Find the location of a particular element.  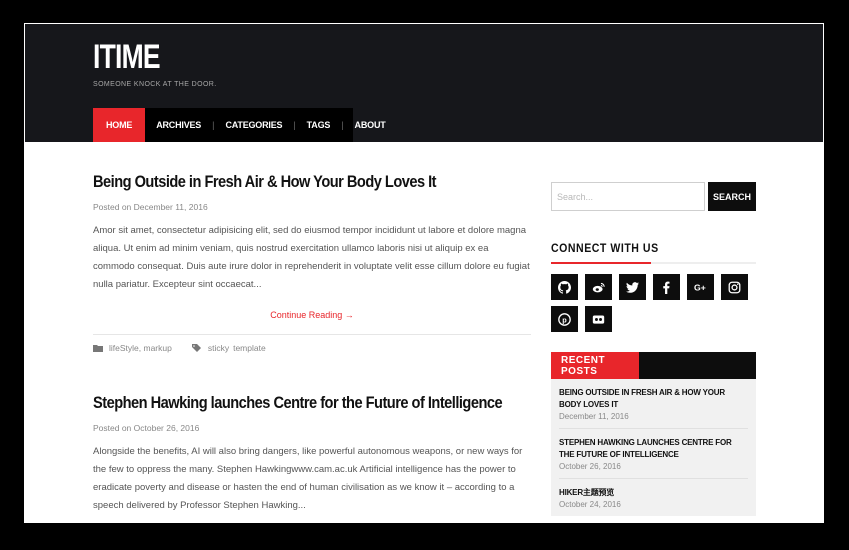

tag-icon is located at coordinates (196, 348).